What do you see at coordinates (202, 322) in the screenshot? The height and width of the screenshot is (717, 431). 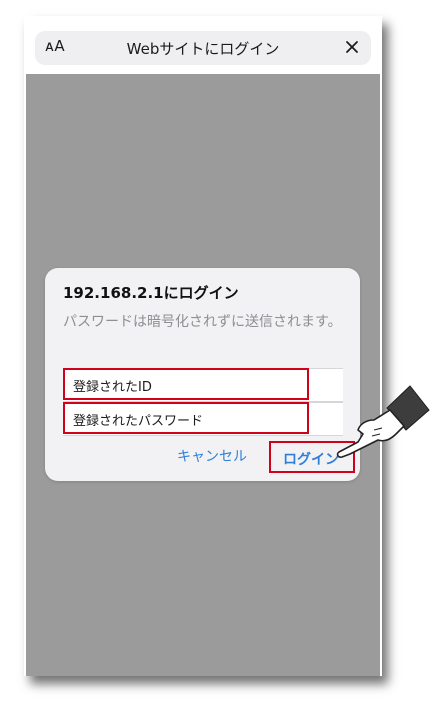 I see `dialog-message: パスワードは暗号化されずに送信されます。` at bounding box center [202, 322].